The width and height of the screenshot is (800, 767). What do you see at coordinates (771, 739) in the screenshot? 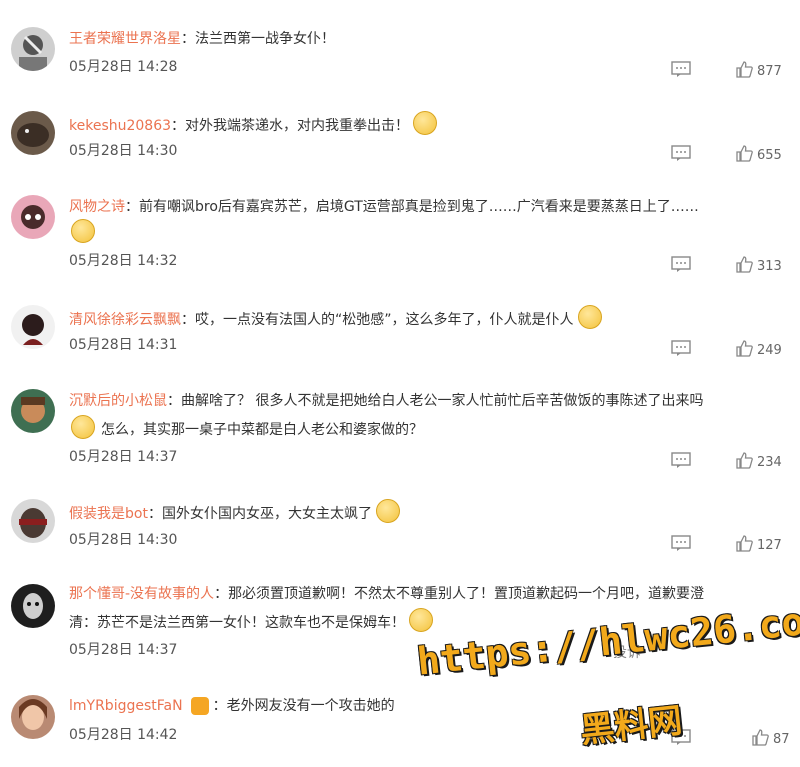
I see `like-button: 87` at bounding box center [771, 739].